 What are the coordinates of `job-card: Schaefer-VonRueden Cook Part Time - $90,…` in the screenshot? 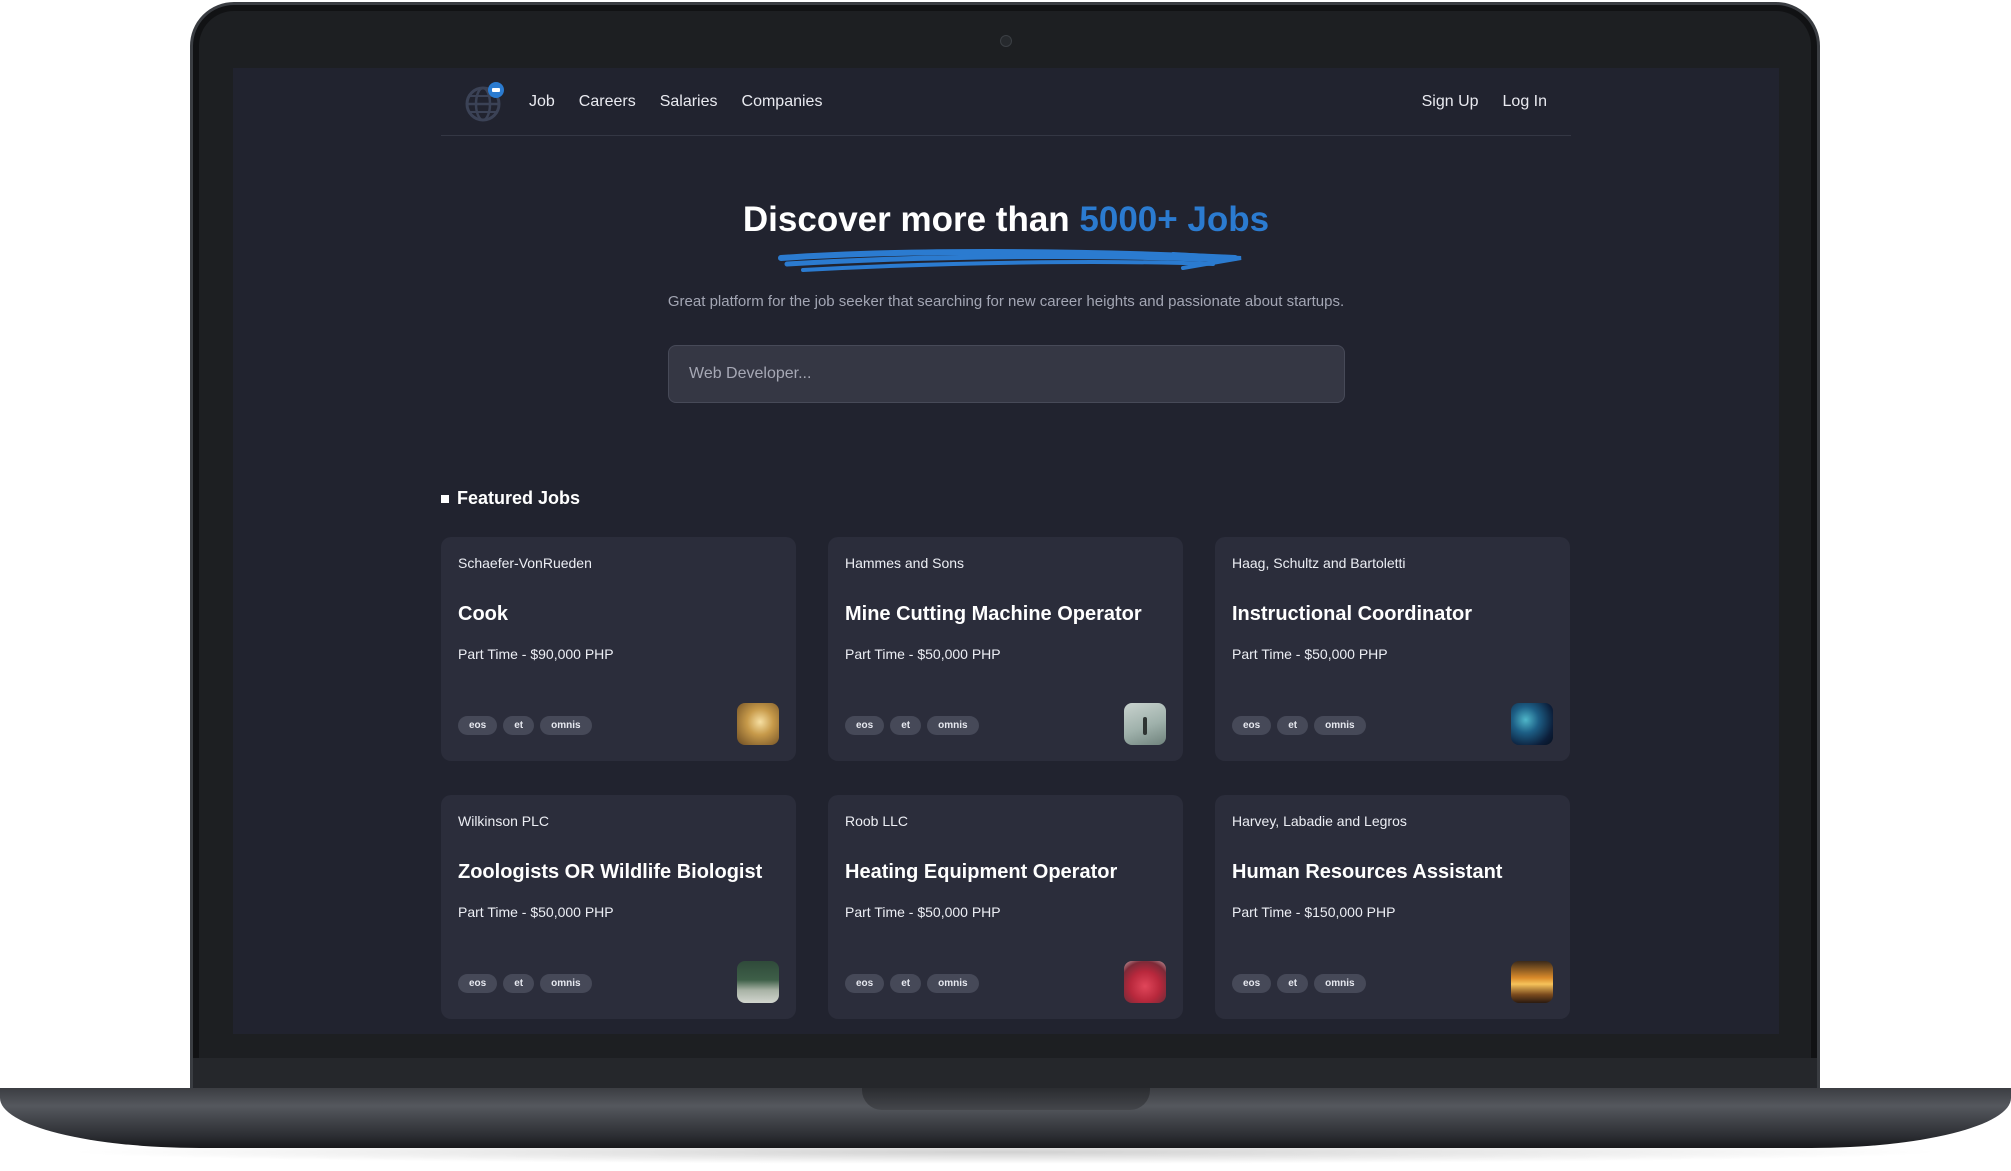 It's located at (618, 649).